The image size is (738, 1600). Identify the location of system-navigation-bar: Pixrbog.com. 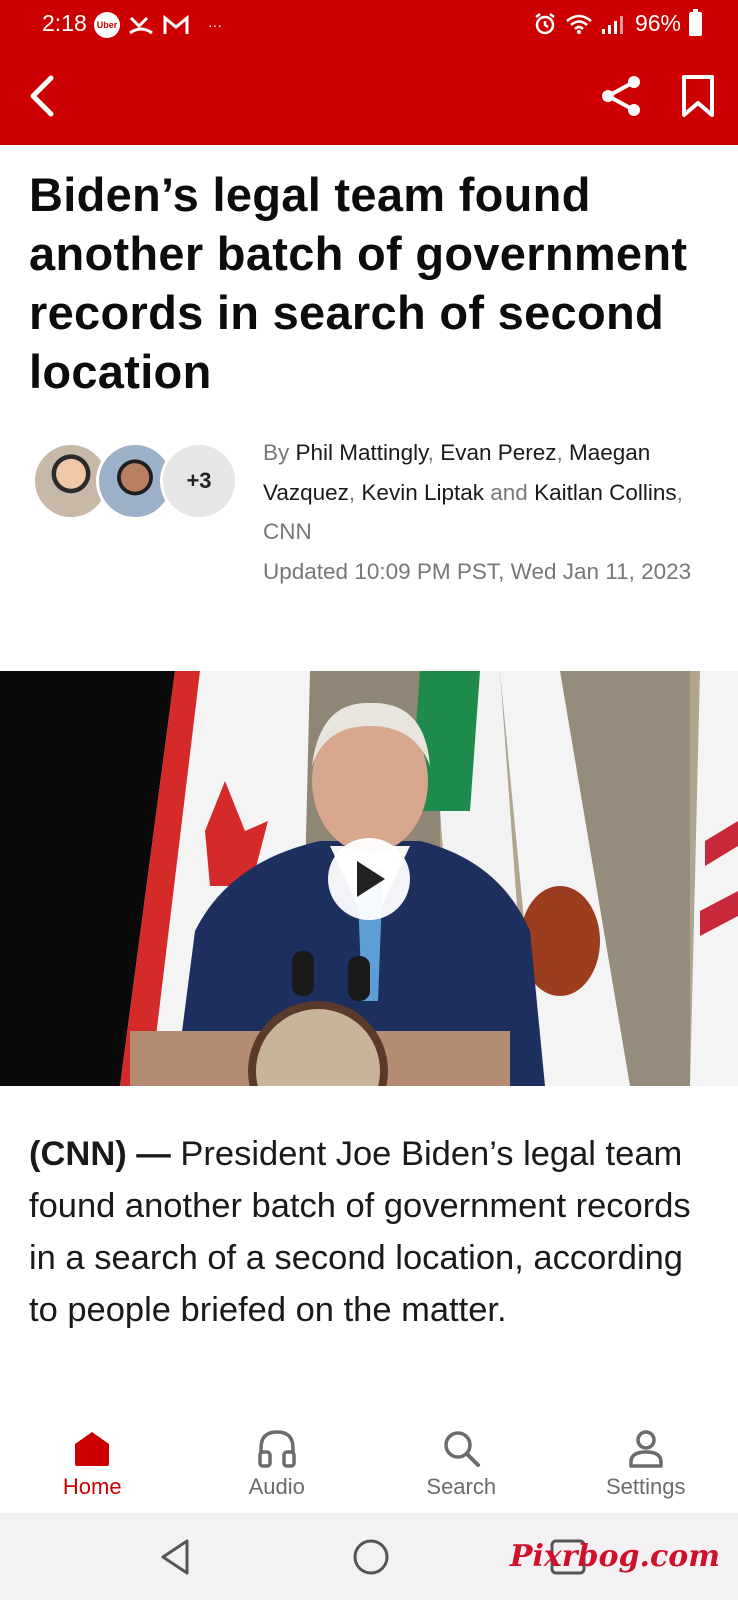
(369, 1556).